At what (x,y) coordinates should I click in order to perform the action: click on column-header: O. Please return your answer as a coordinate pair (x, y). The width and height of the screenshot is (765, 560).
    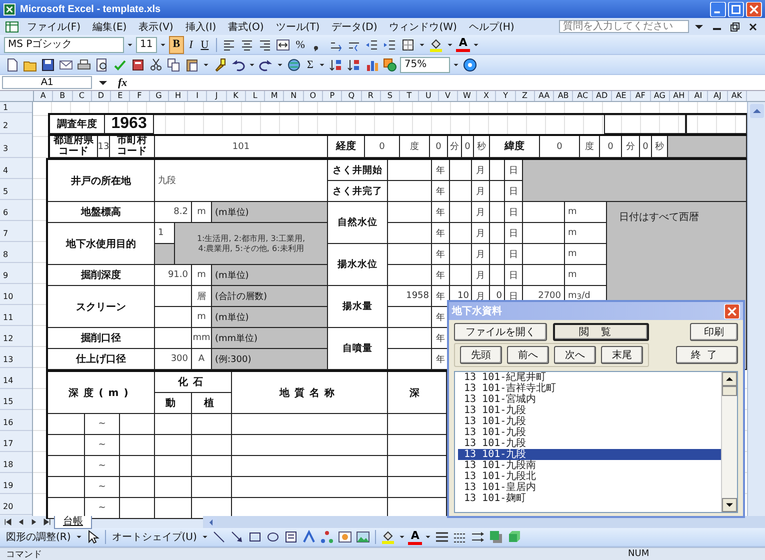
    Looking at the image, I should click on (313, 96).